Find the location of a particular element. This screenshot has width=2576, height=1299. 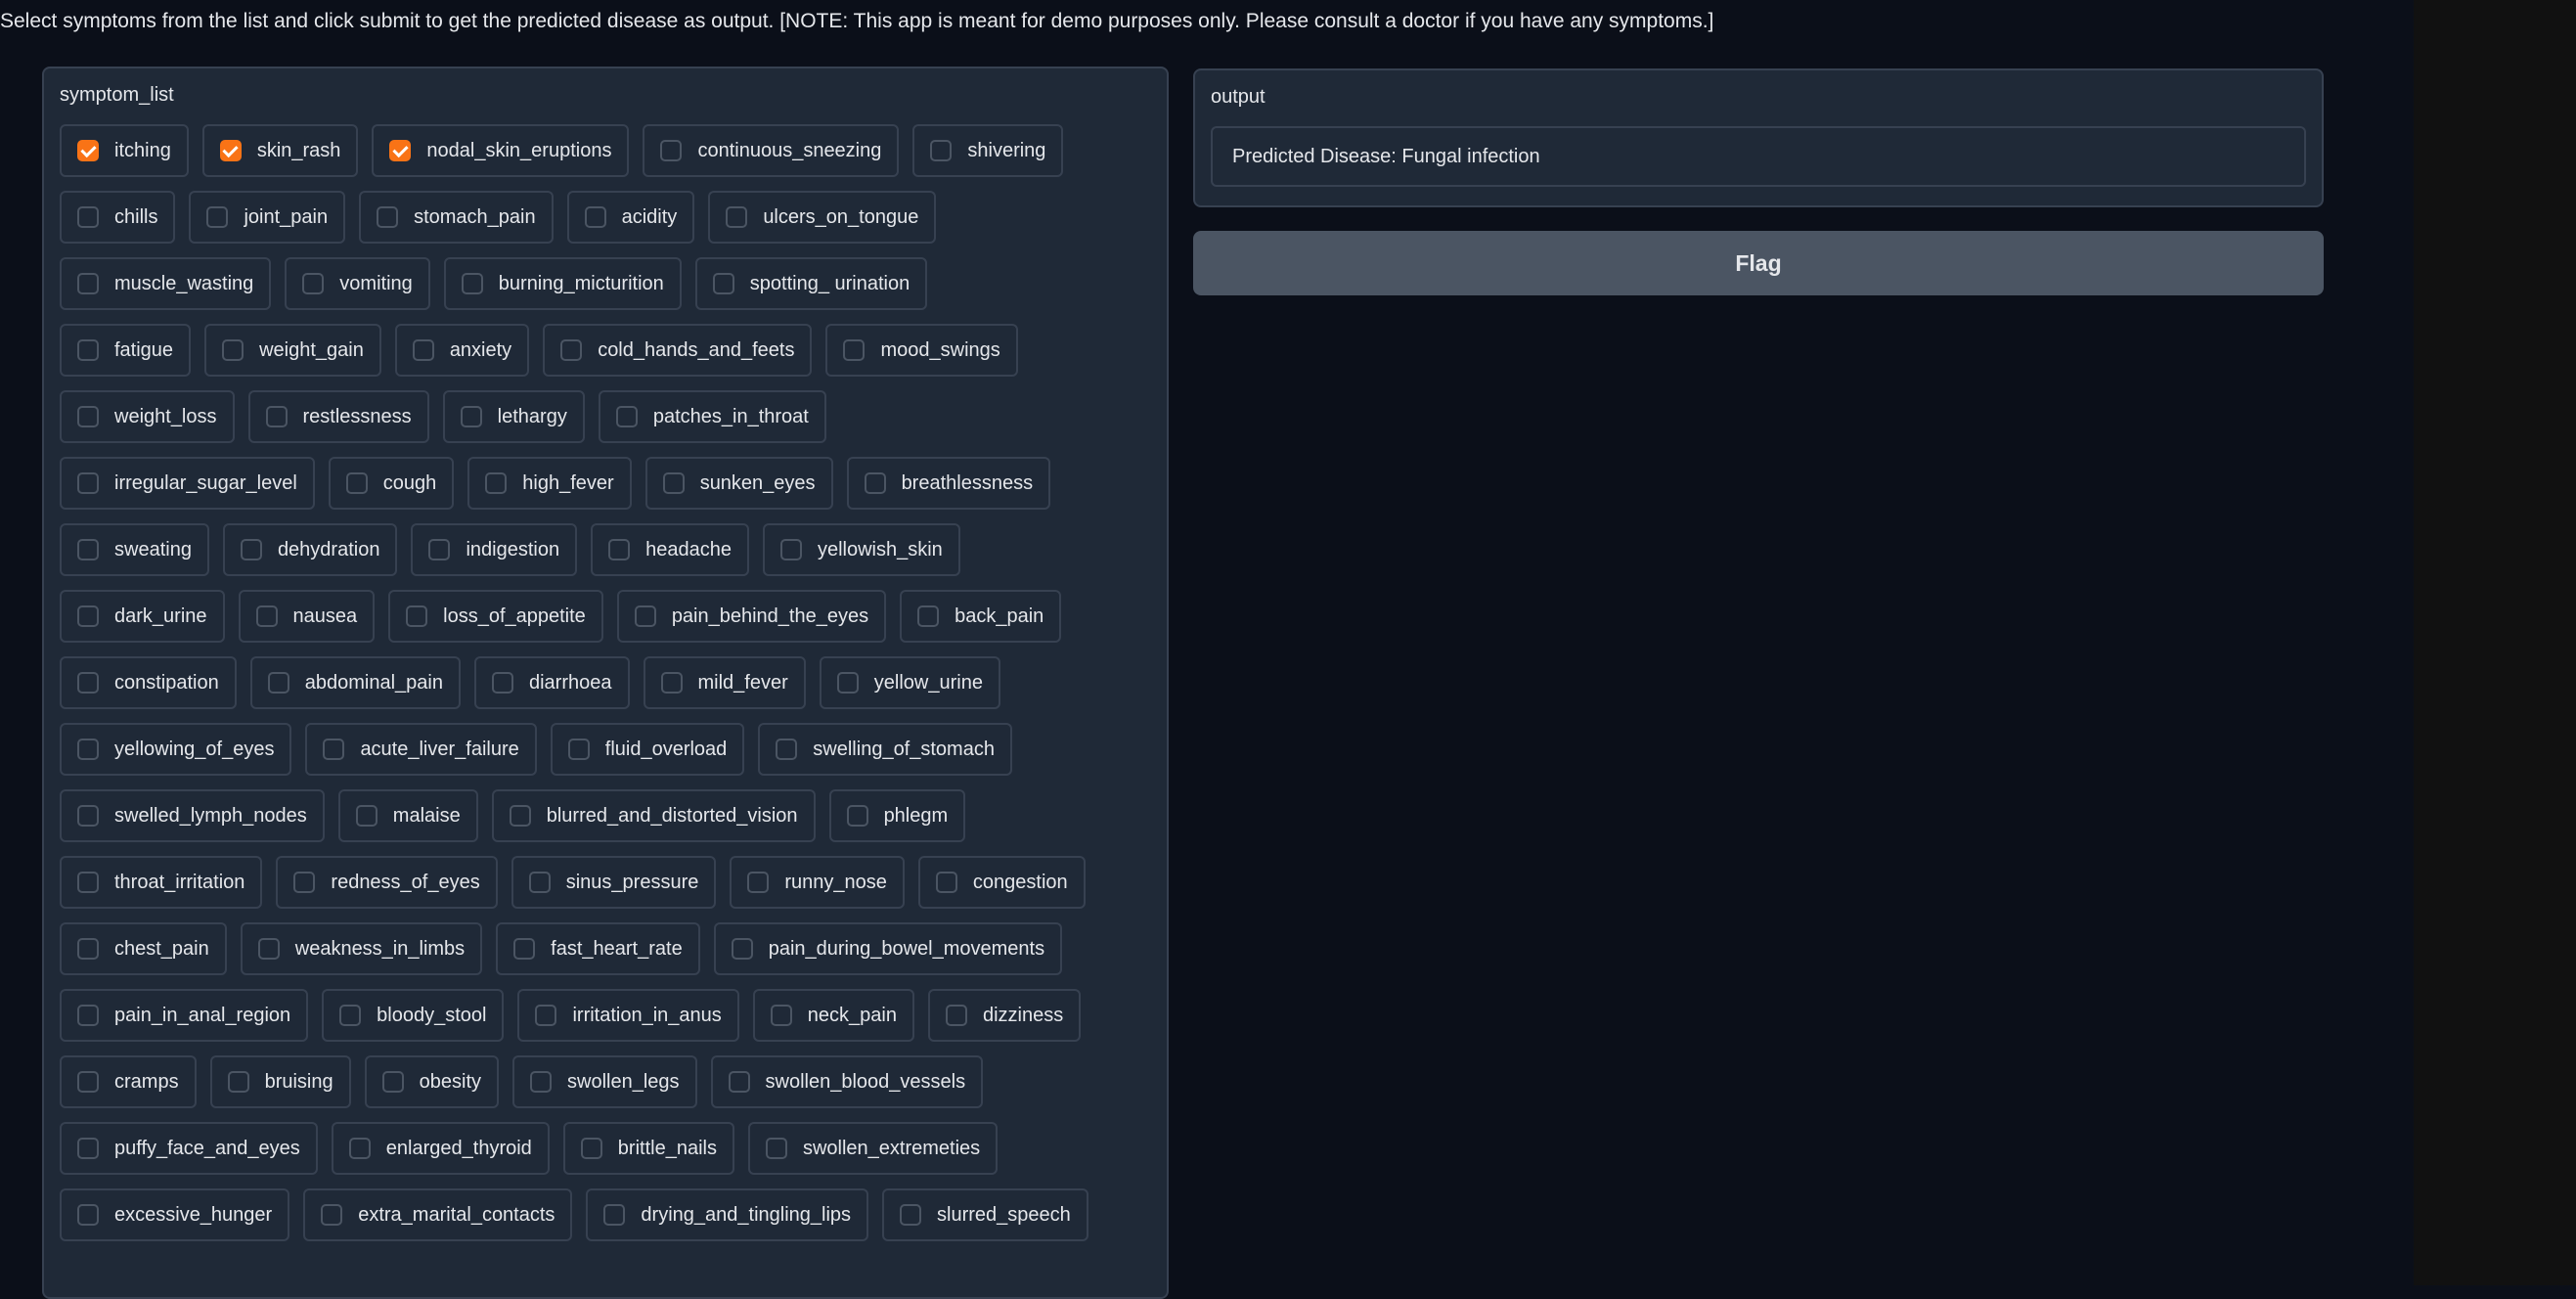

symptom-option: sweating is located at coordinates (134, 549).